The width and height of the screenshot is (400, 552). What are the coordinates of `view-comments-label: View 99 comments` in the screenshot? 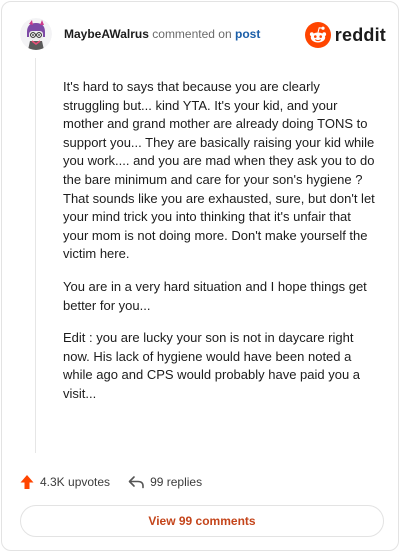 It's located at (202, 521).